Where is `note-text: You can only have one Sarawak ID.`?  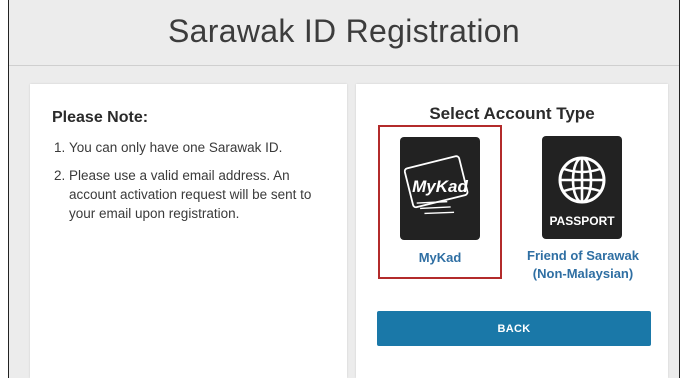
note-text: You can only have one Sarawak ID. is located at coordinates (176, 147).